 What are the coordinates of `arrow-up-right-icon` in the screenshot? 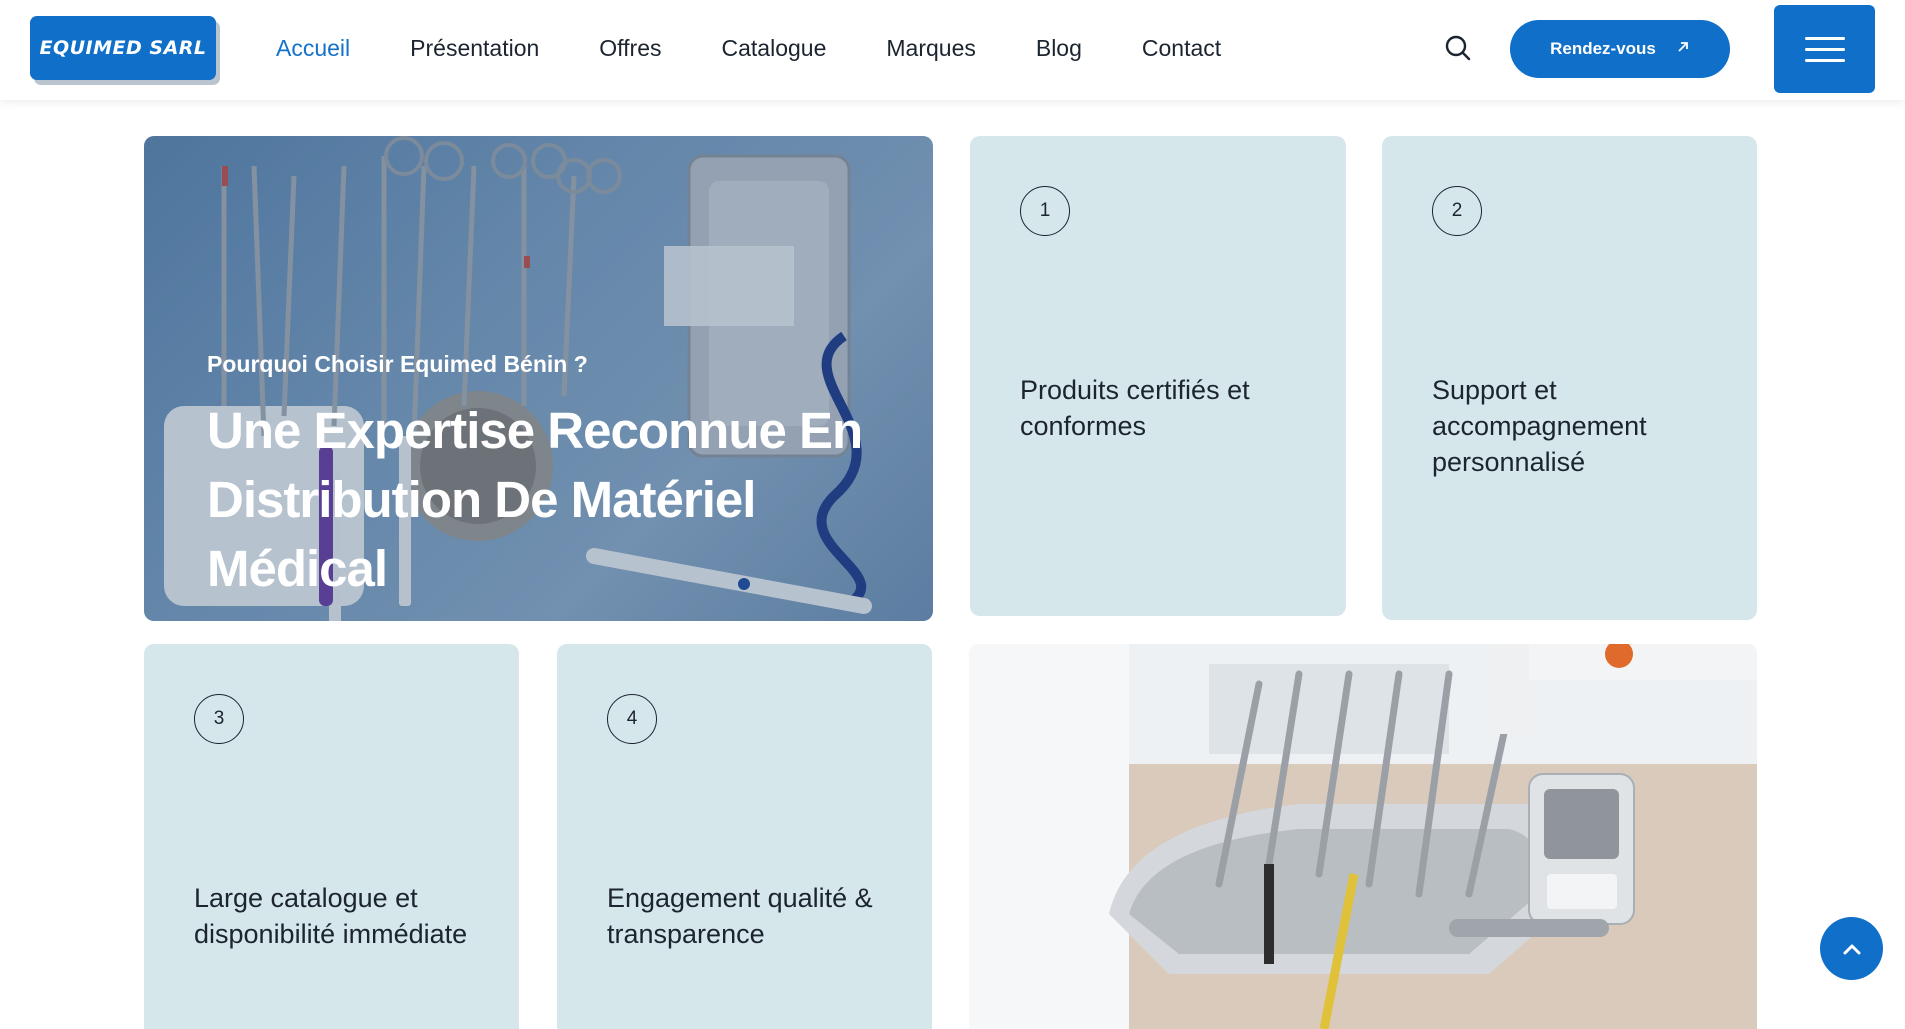 It's located at (1683, 49).